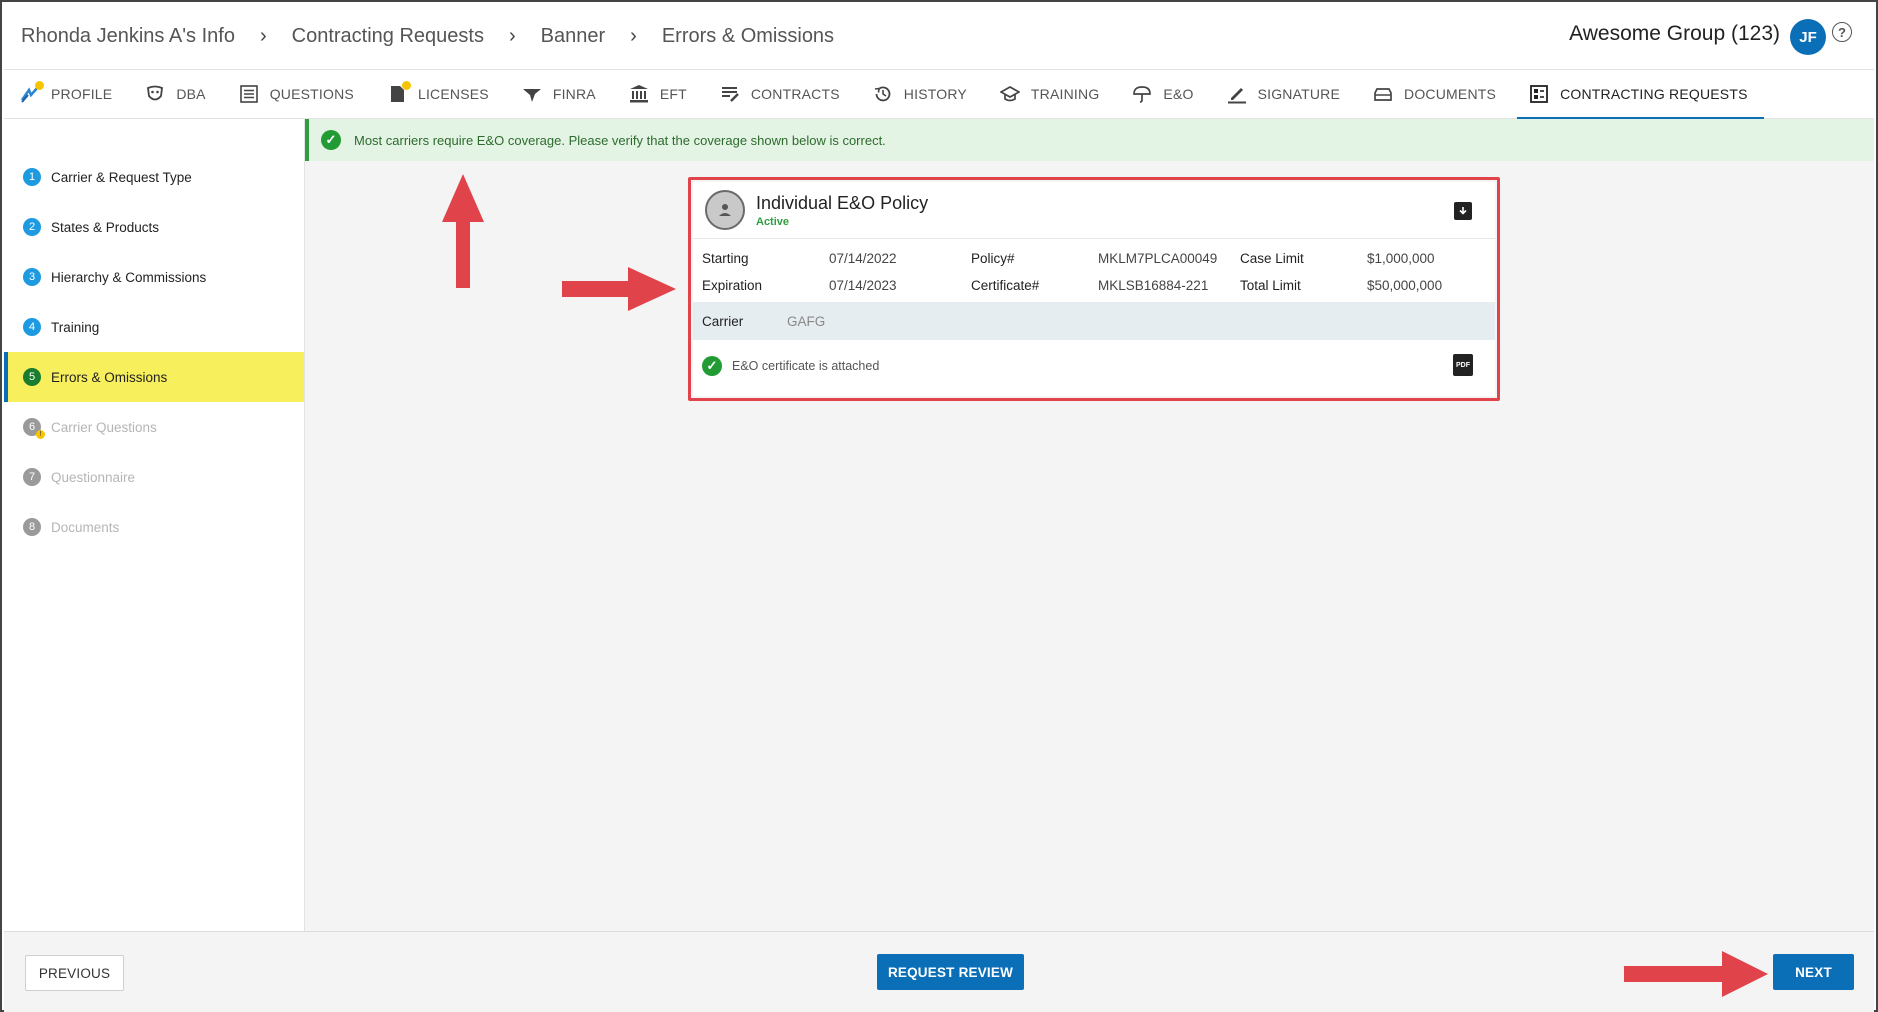 The height and width of the screenshot is (1012, 1878). What do you see at coordinates (1158, 258) in the screenshot?
I see `policy-number-value: MKLM7PLCA00049` at bounding box center [1158, 258].